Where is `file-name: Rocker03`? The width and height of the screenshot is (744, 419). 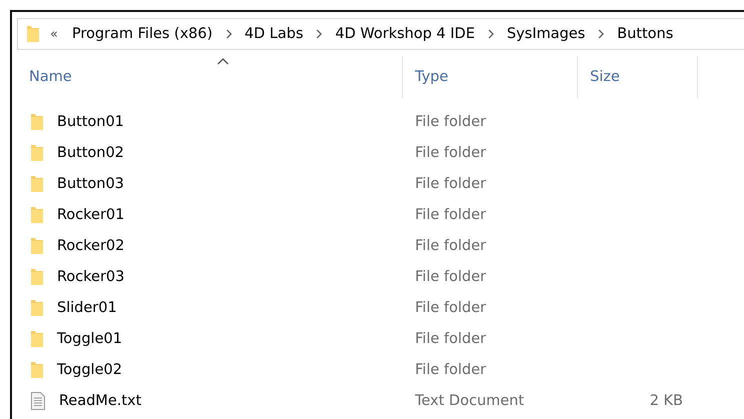 file-name: Rocker03 is located at coordinates (90, 276).